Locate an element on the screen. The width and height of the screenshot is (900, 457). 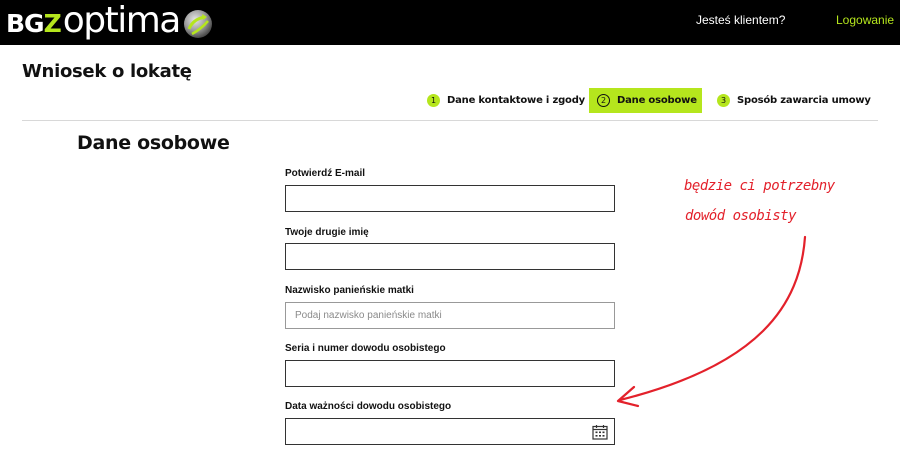
id-number-input is located at coordinates (450, 373).